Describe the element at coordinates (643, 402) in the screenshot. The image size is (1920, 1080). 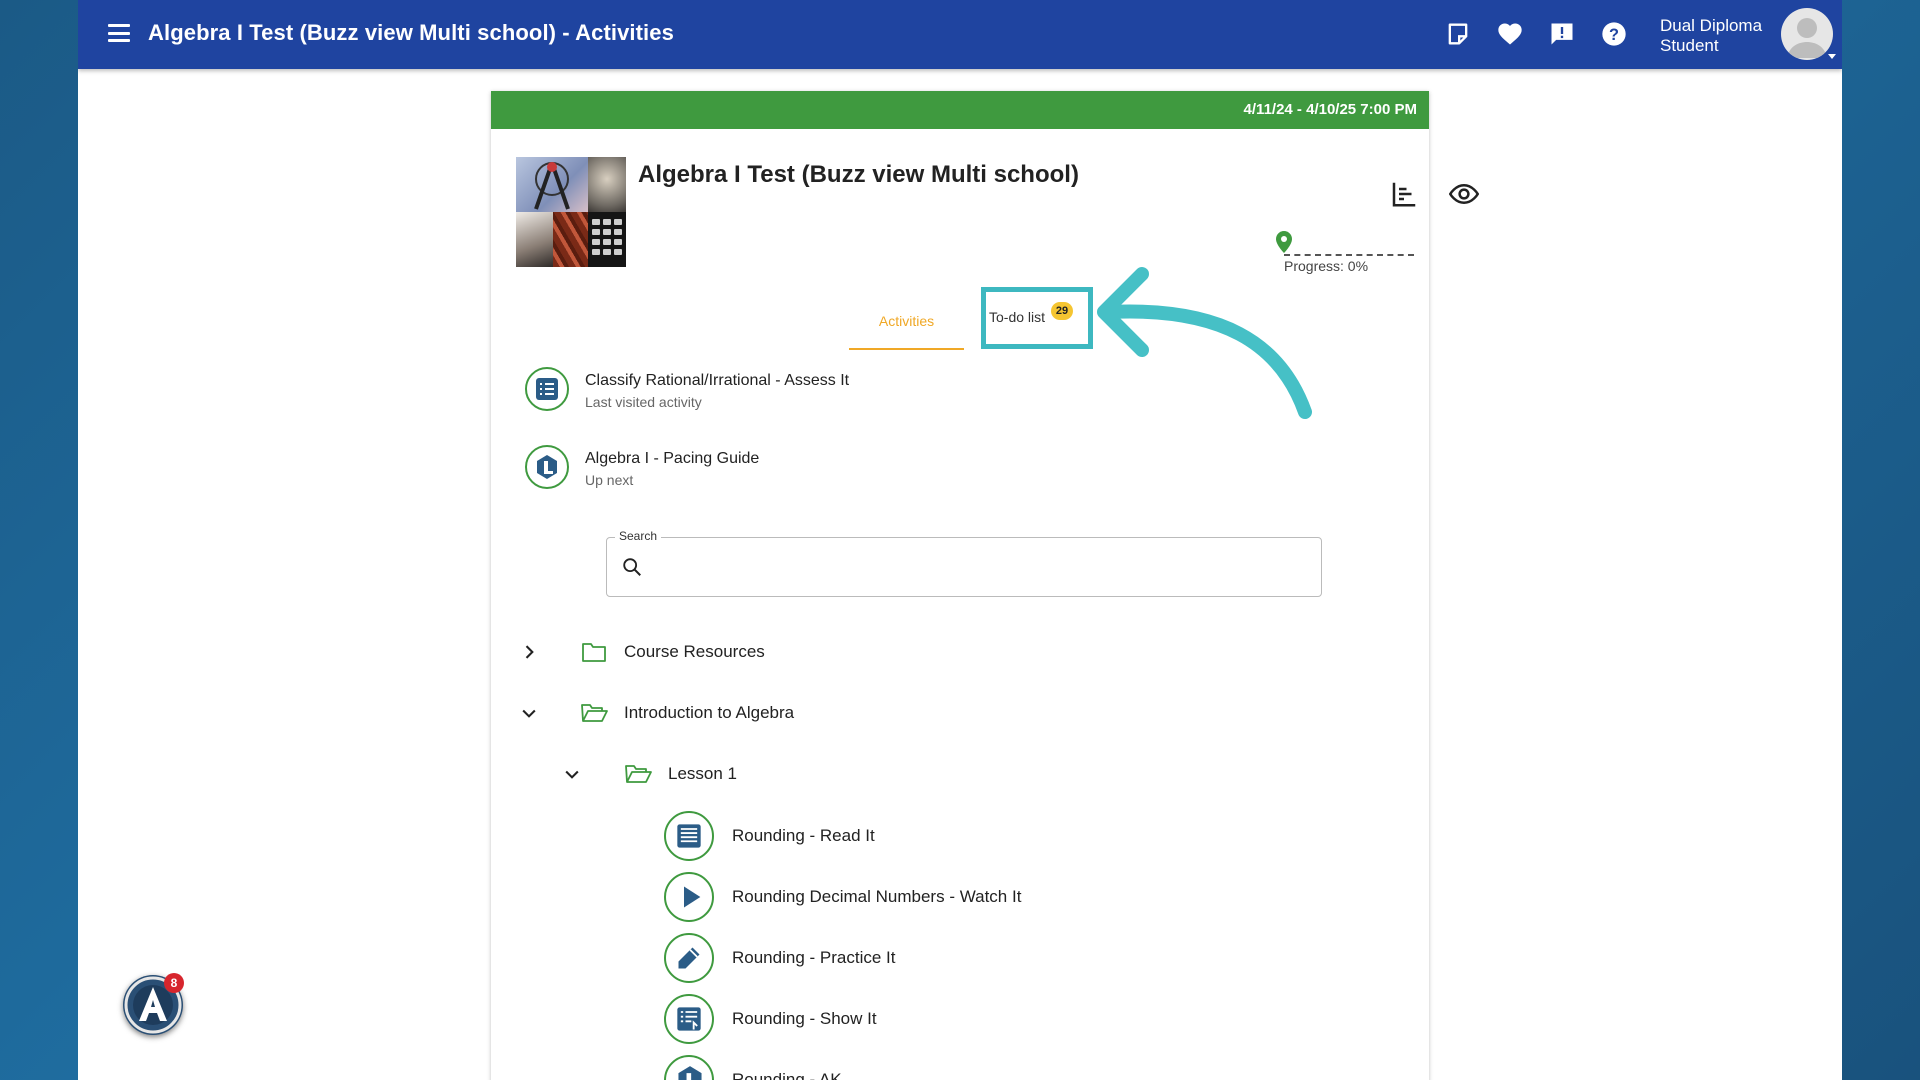
I see `quick-link-subtitle: Last visited activity` at that location.